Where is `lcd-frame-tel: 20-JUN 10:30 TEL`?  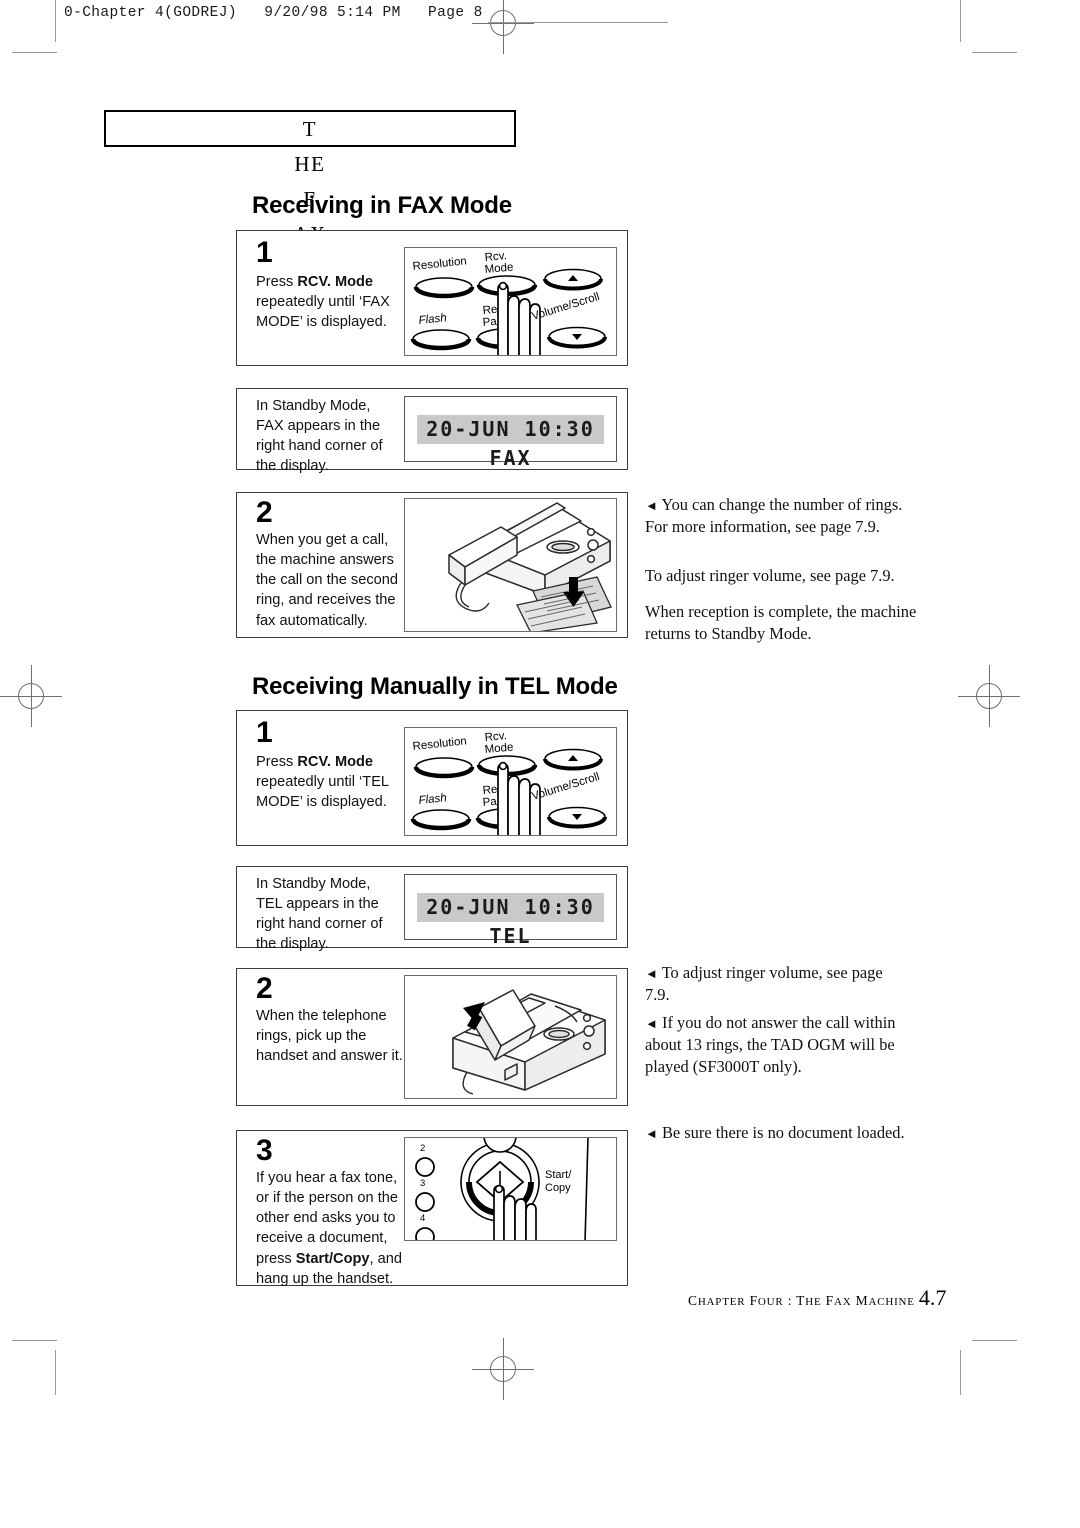
lcd-frame-tel: 20-JUN 10:30 TEL is located at coordinates (510, 911).